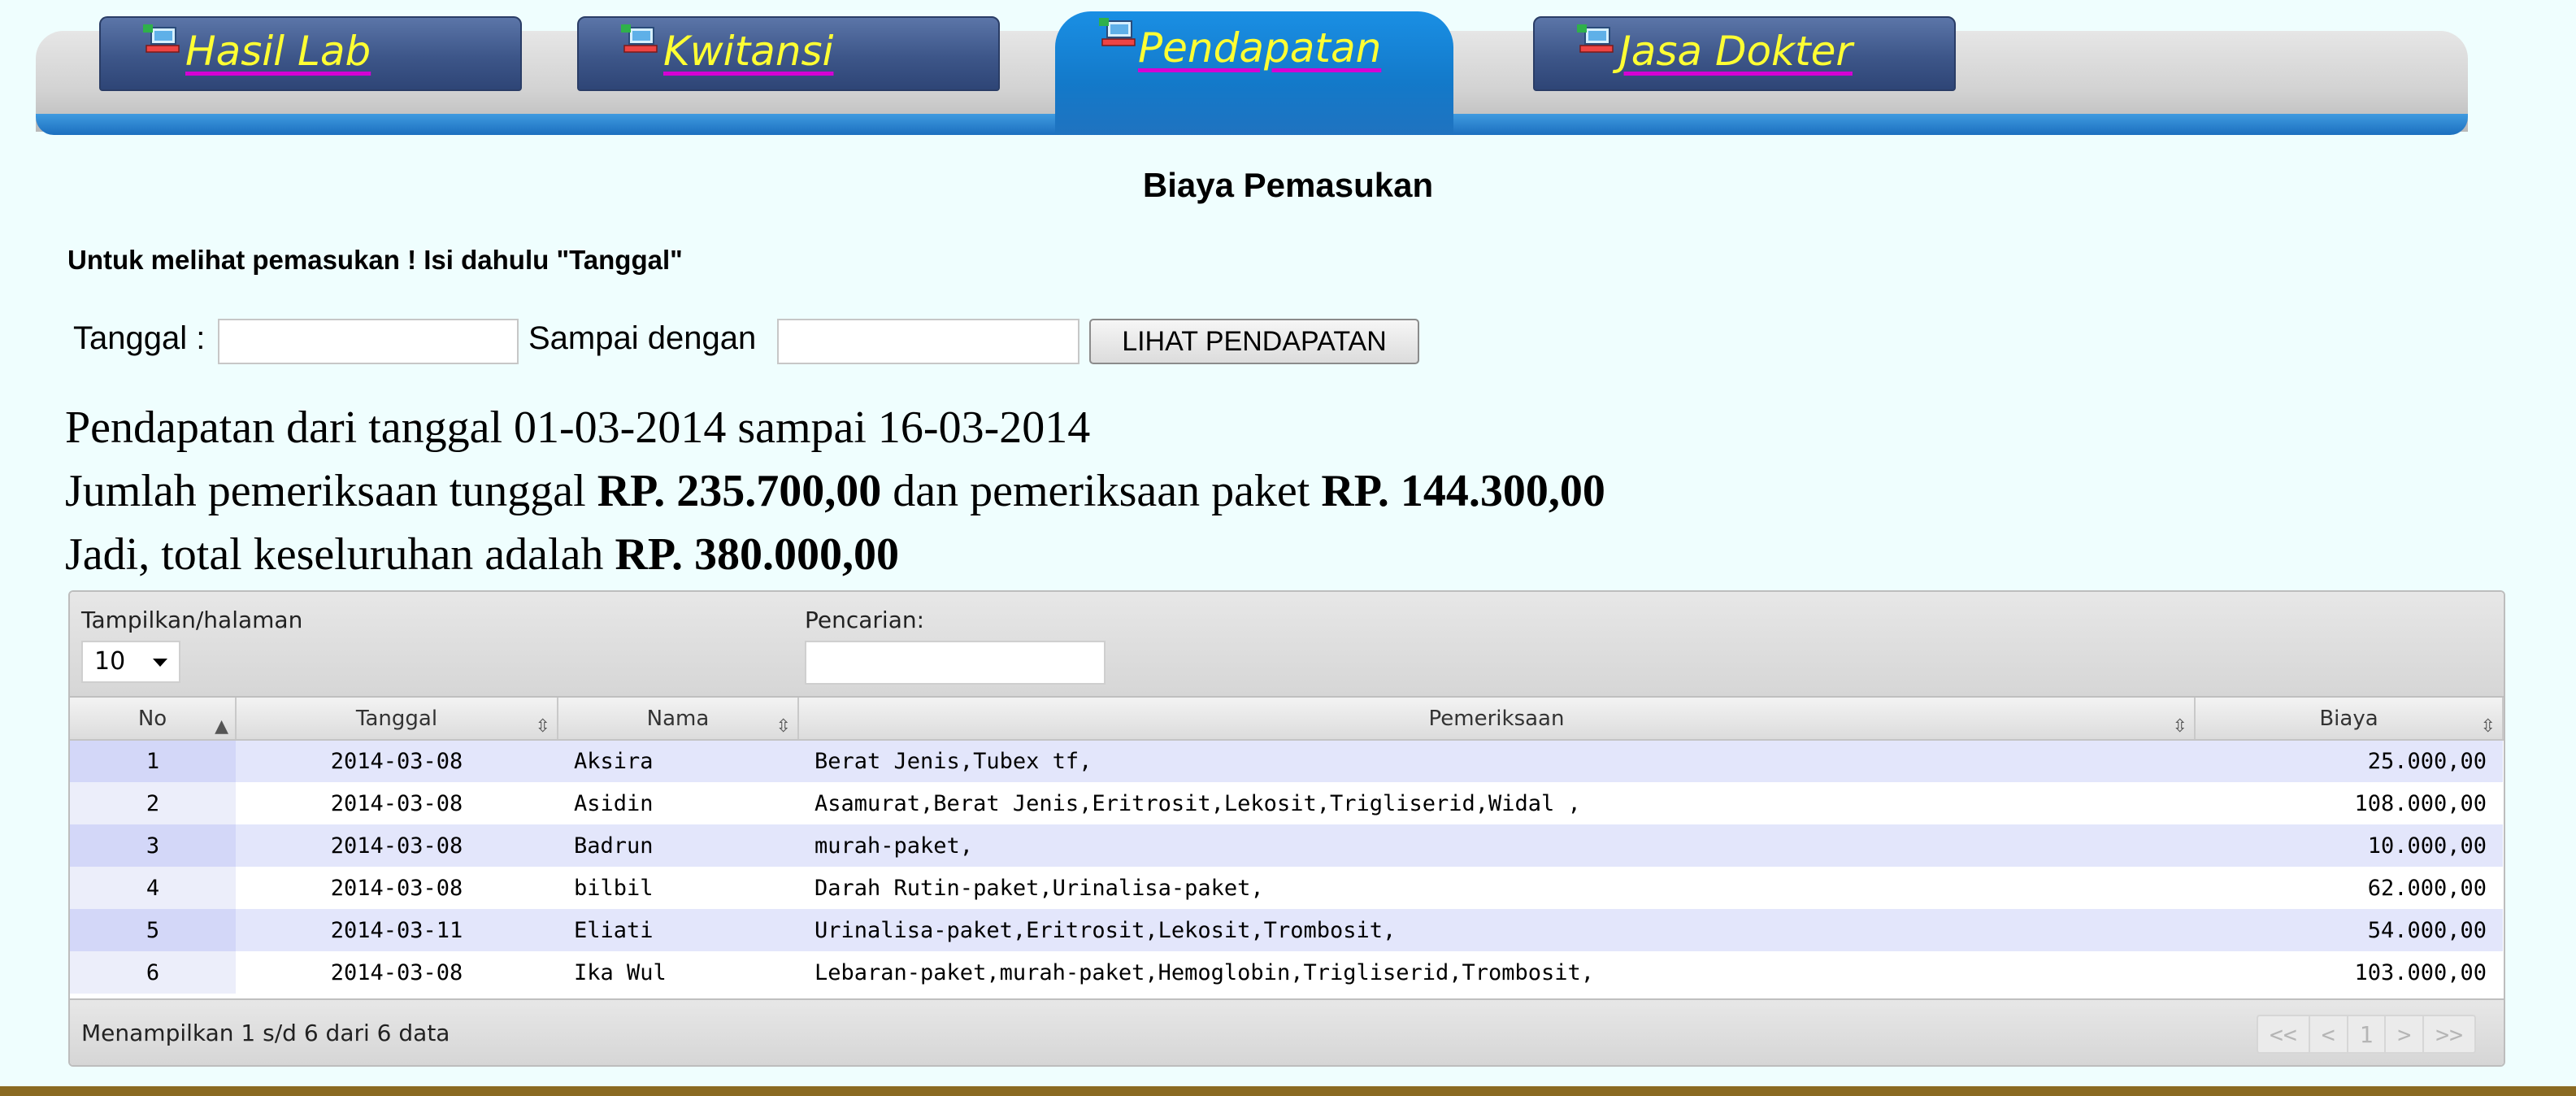  I want to click on tab-hasil-lab: Hasil Lab, so click(310, 53).